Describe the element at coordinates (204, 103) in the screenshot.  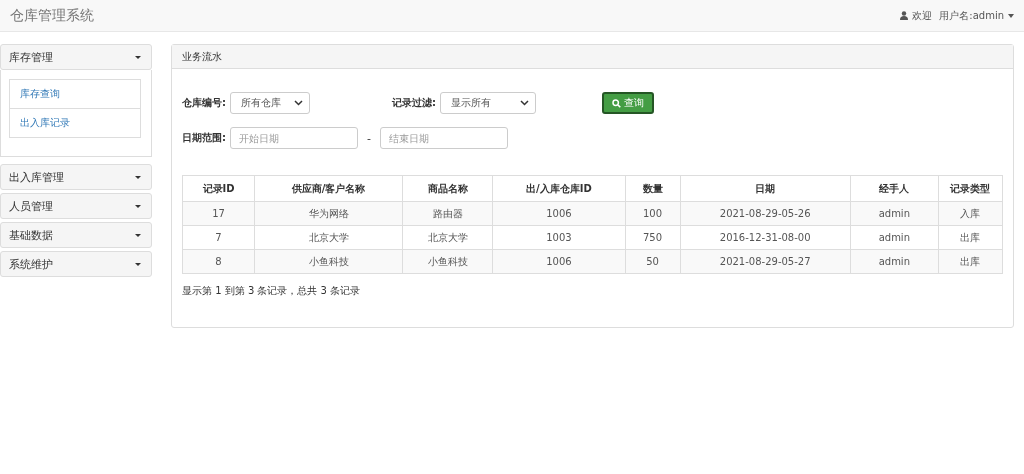
I see `field-label: 仓库编号:` at that location.